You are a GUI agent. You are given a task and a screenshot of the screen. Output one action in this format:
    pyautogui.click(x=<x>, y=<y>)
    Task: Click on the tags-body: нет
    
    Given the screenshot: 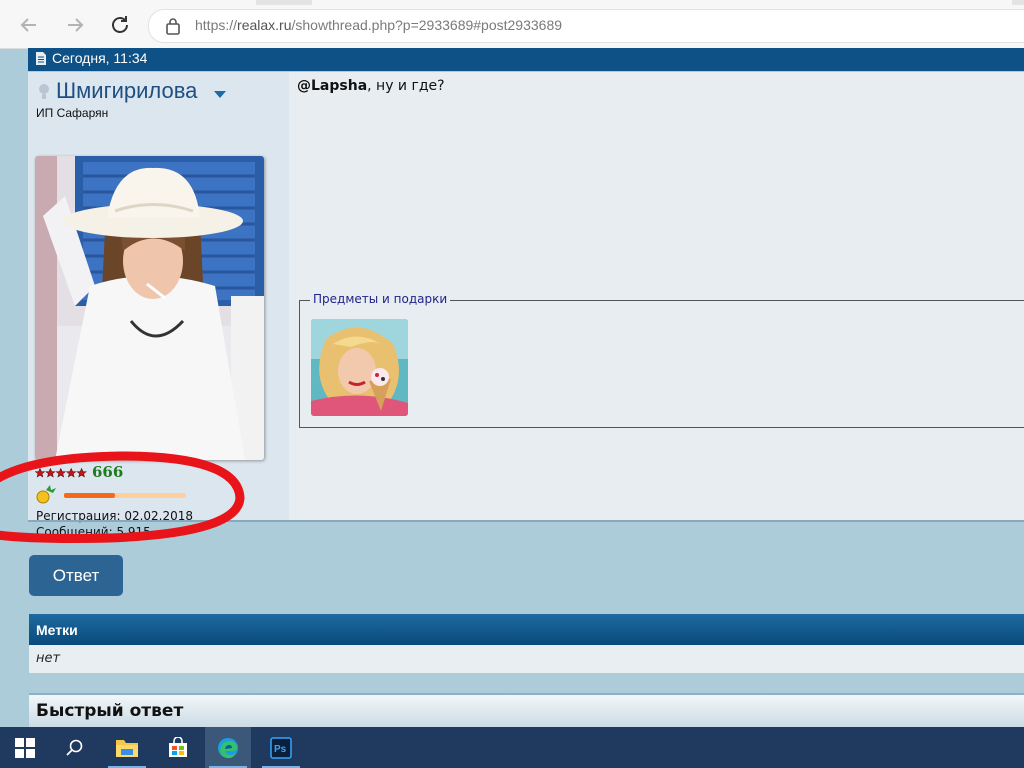 What is the action you would take?
    pyautogui.click(x=526, y=659)
    